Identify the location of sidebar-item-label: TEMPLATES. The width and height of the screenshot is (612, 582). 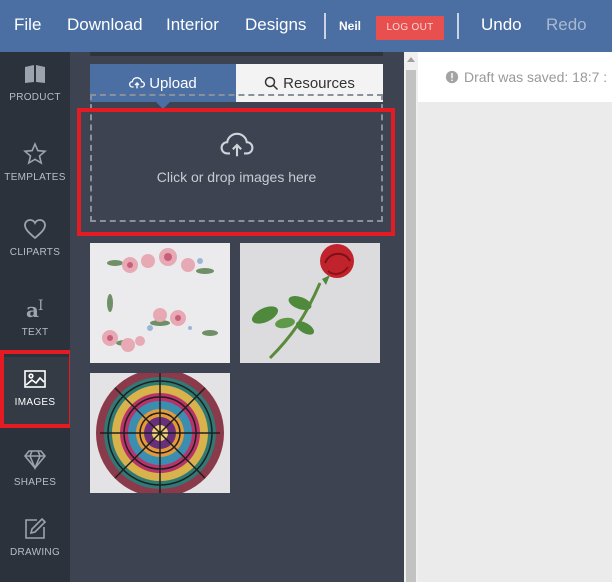
(35, 177).